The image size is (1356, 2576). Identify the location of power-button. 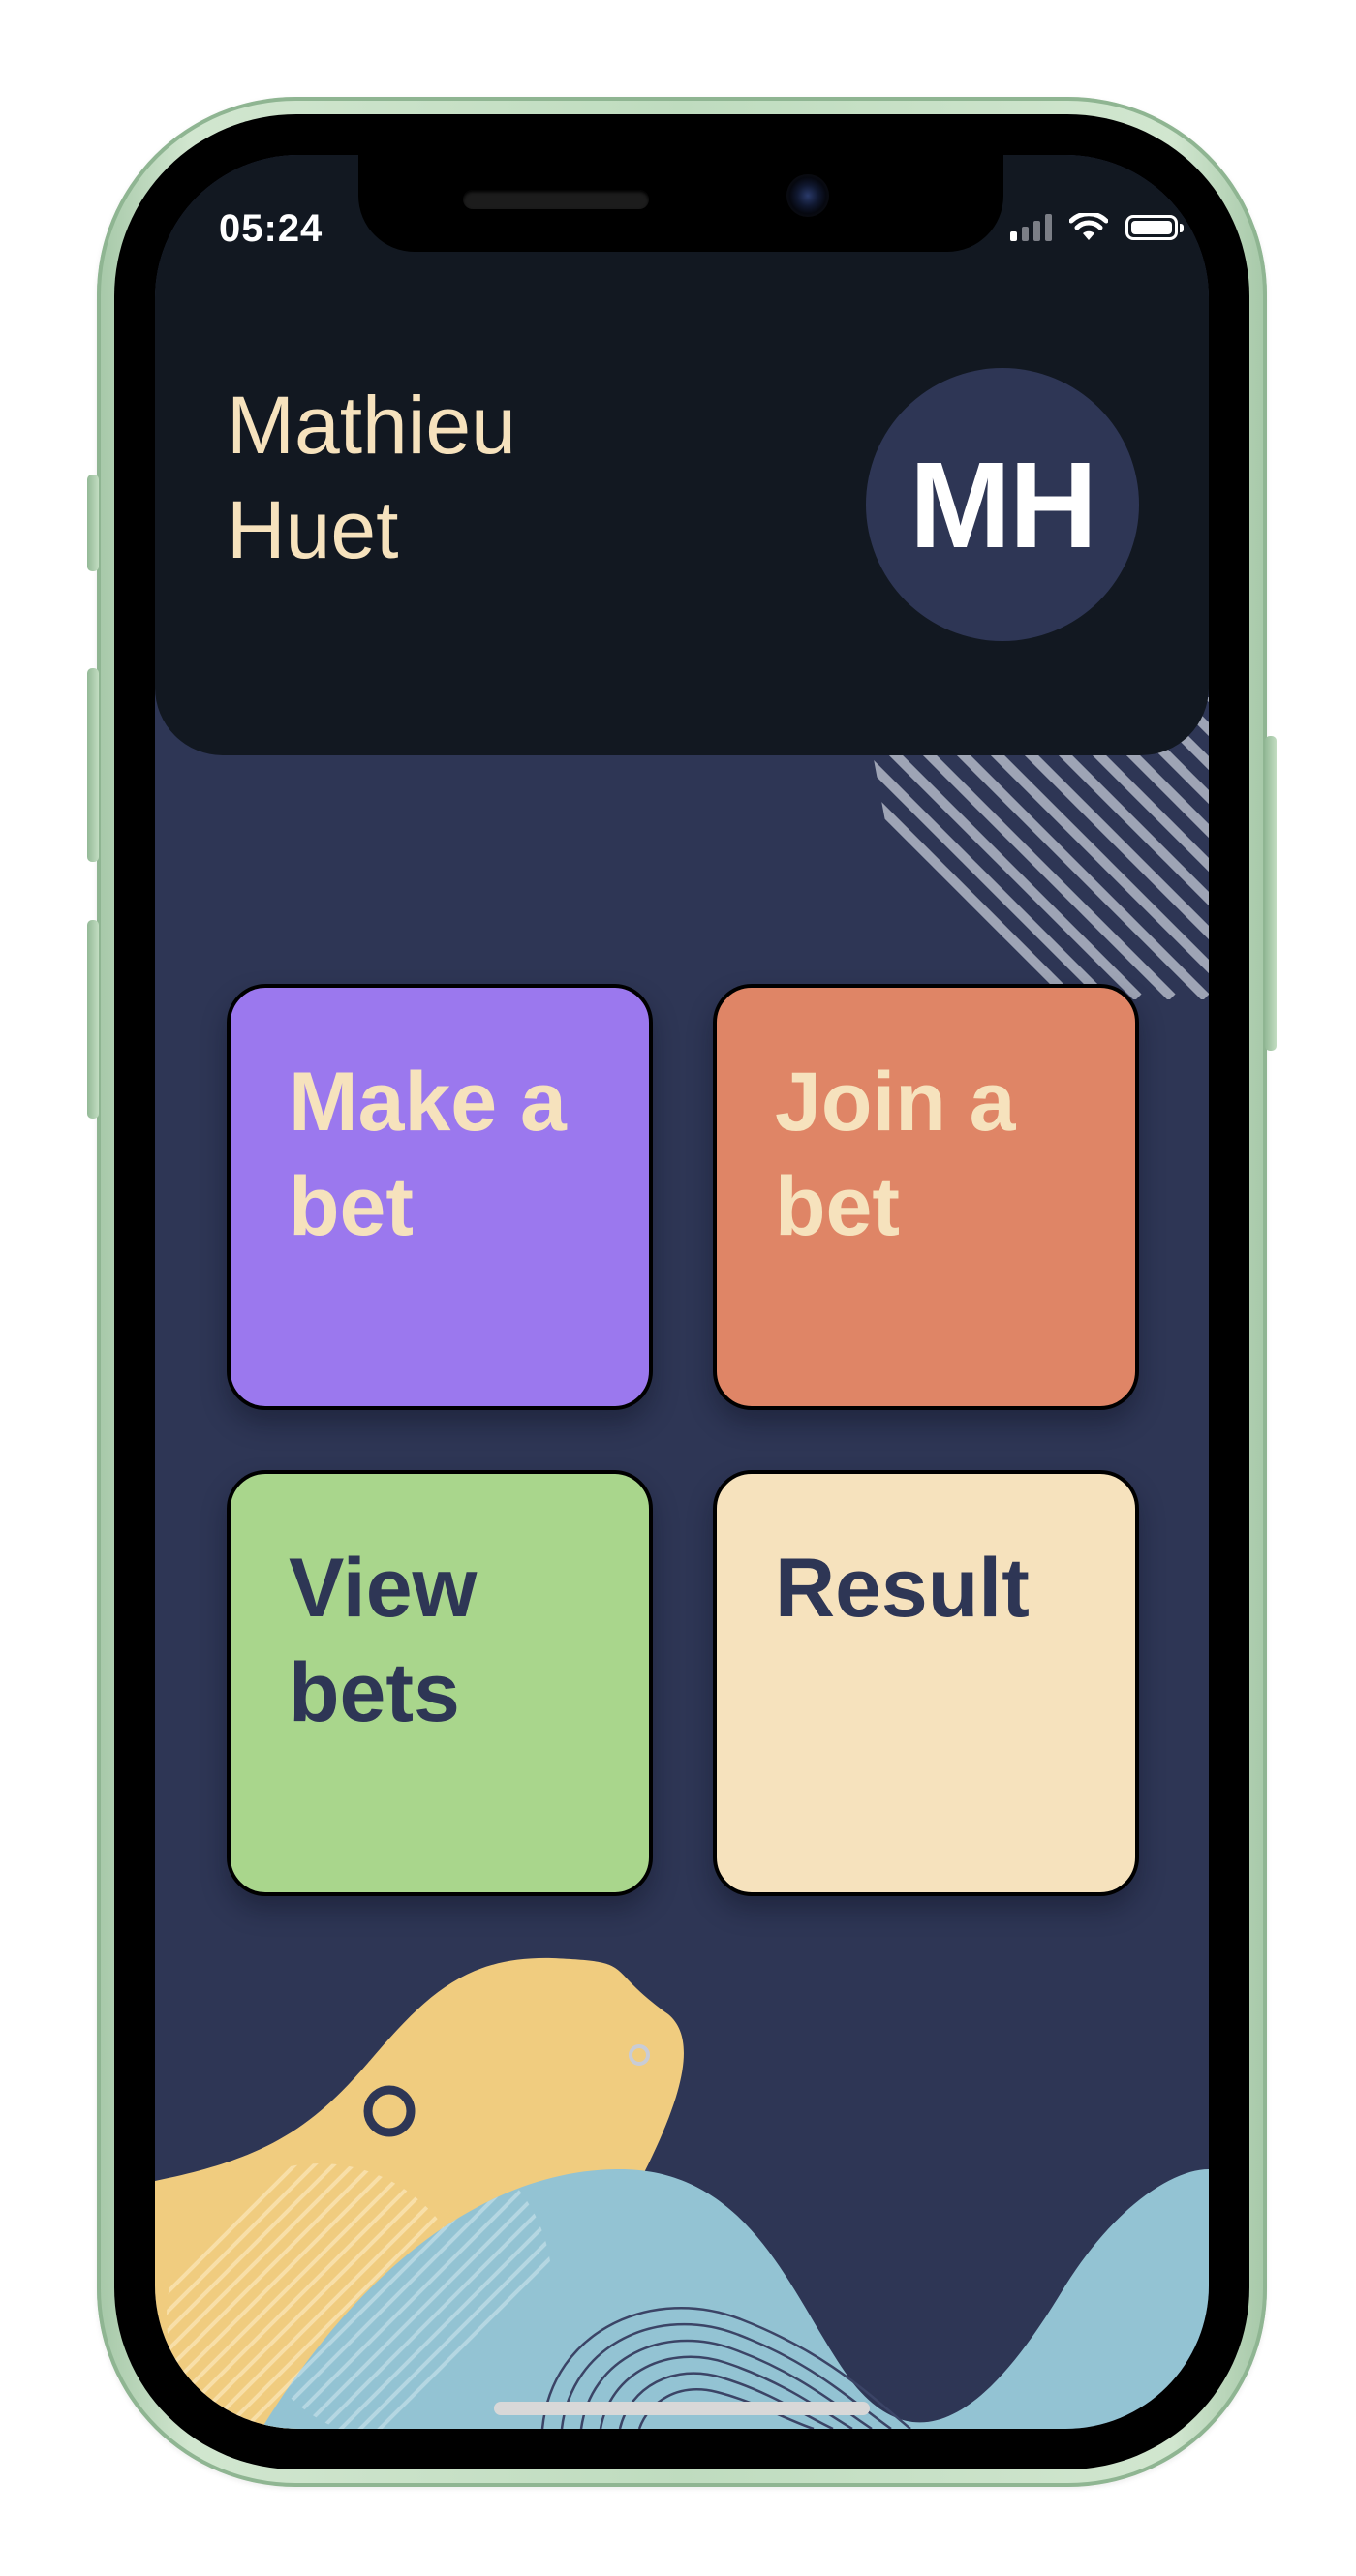
(1271, 893).